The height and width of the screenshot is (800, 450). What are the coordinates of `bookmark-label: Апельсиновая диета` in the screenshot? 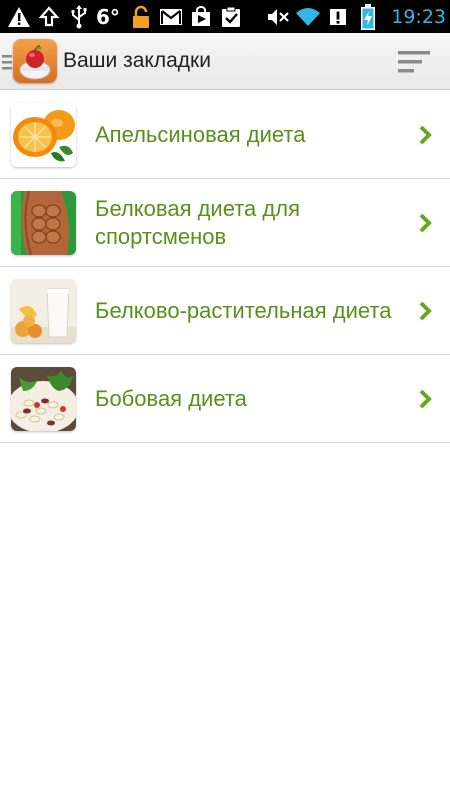 It's located at (200, 134).